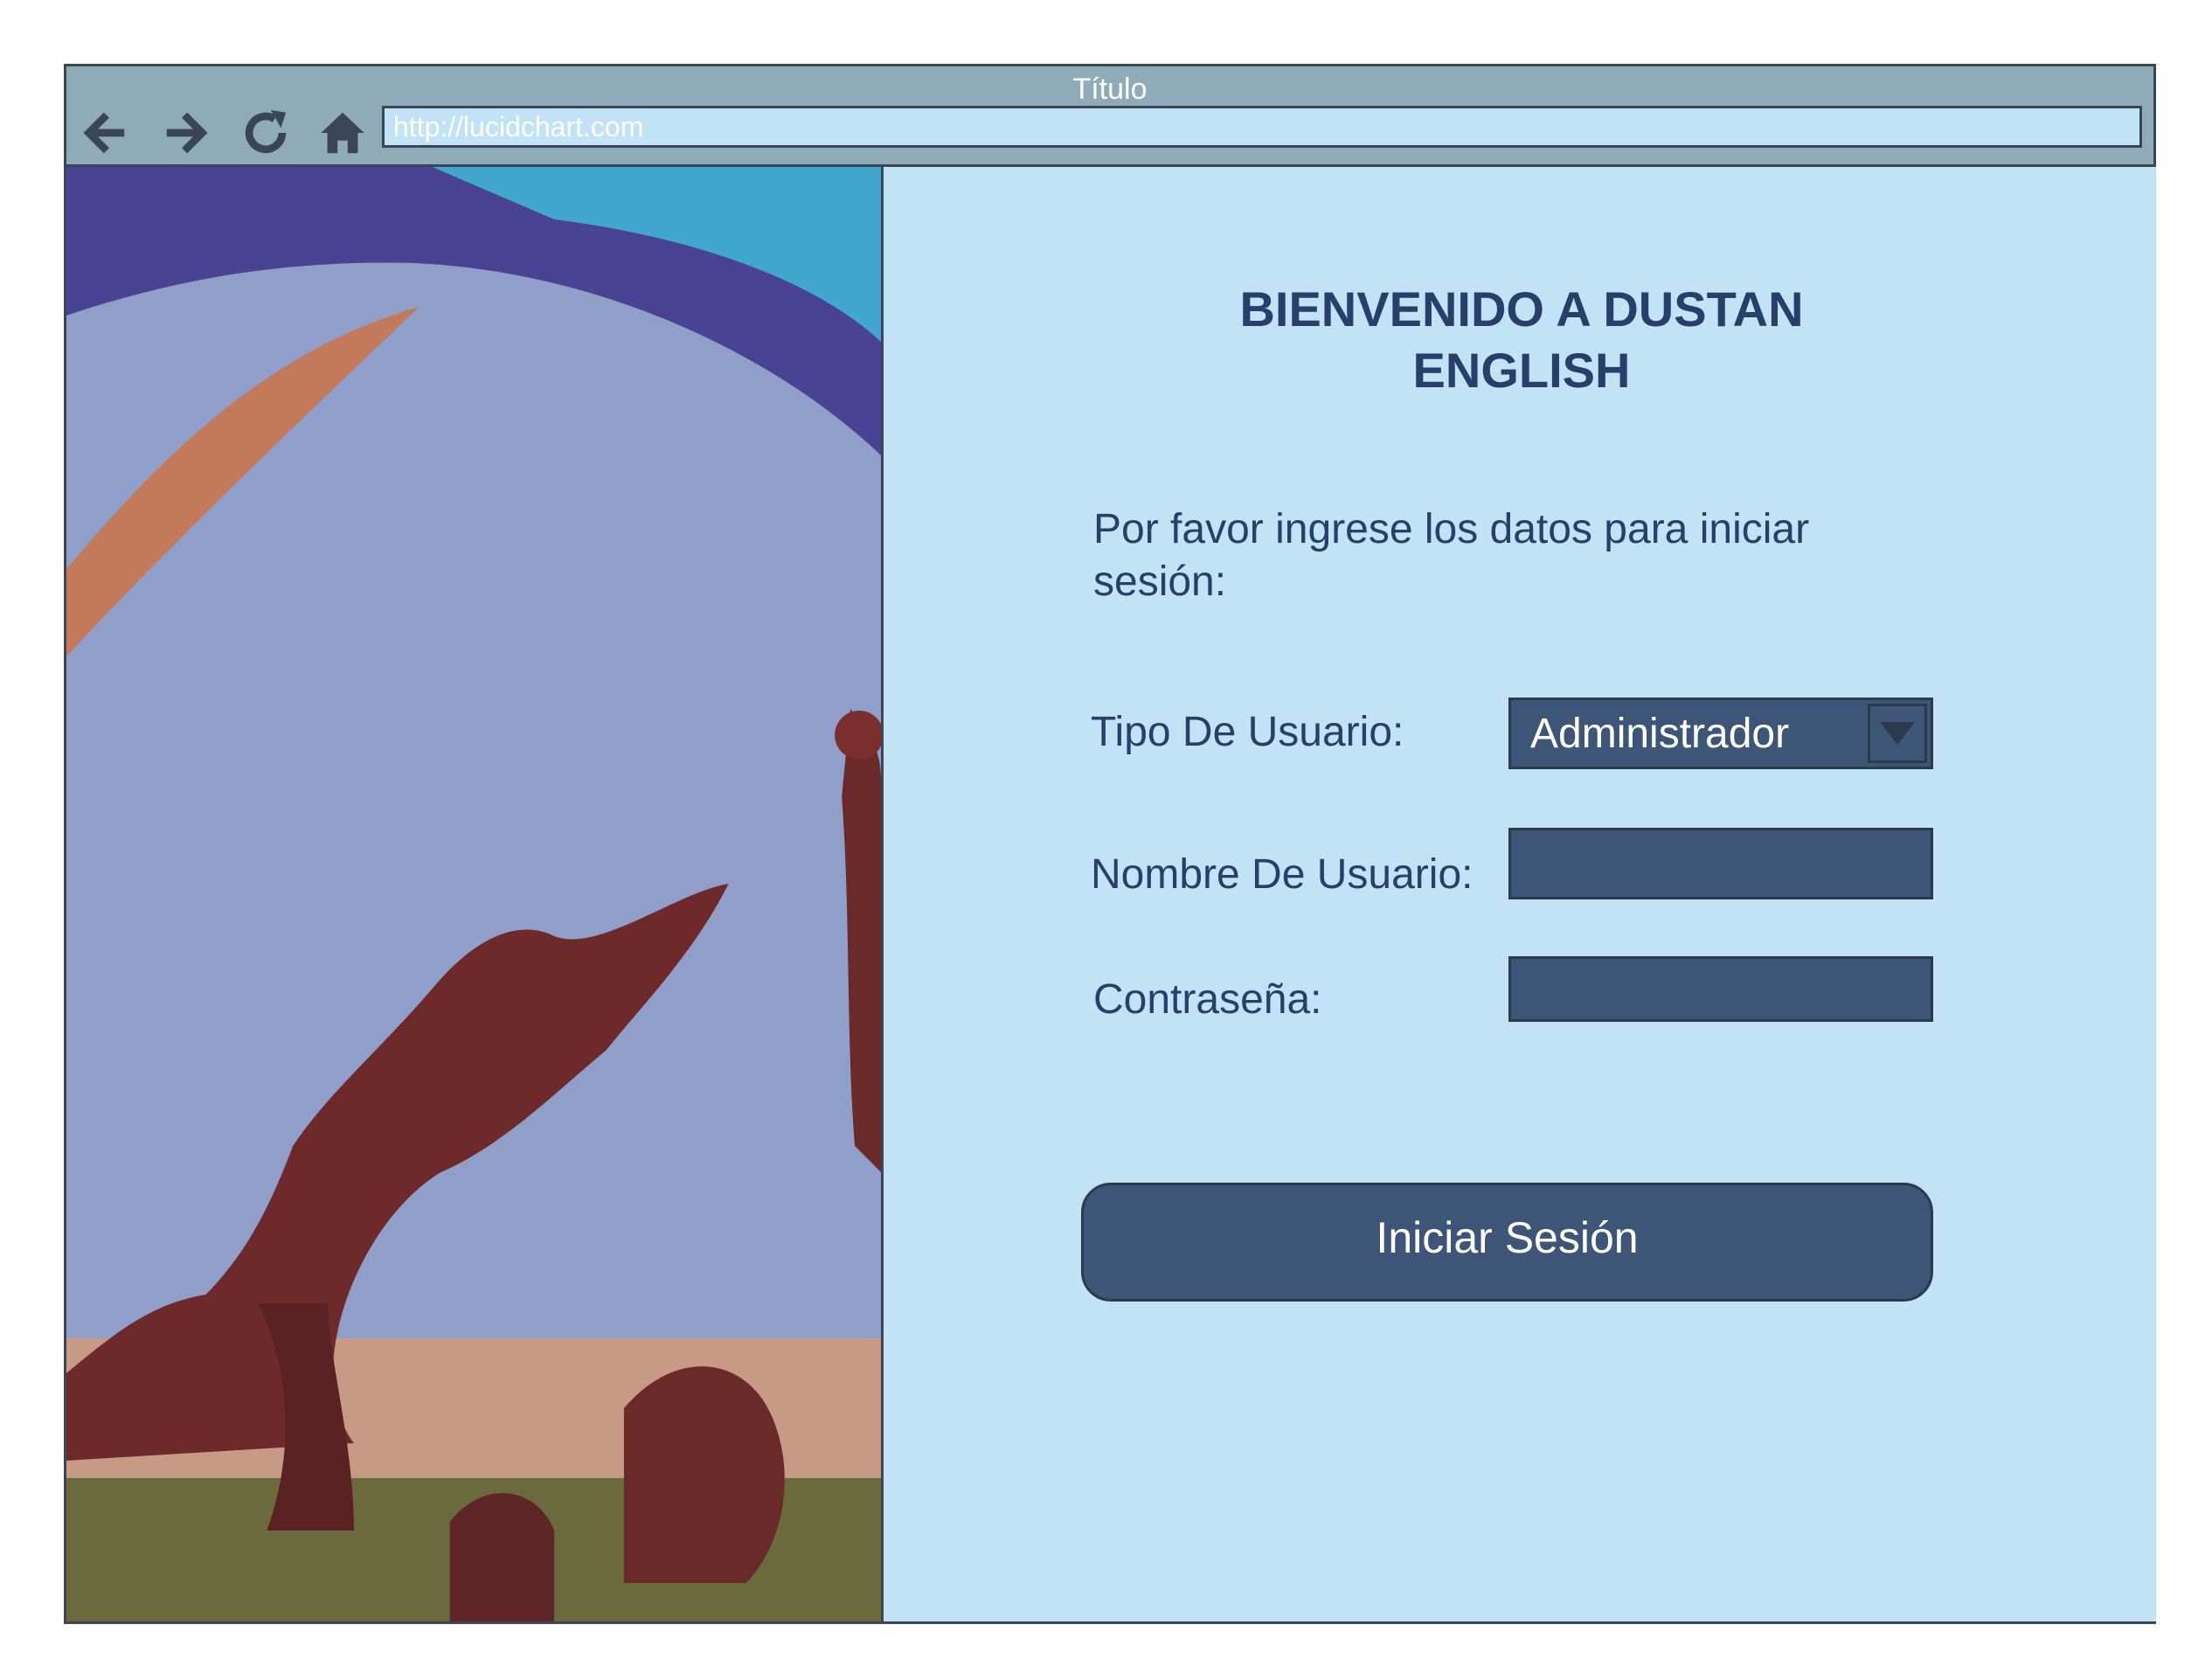 The image size is (2212, 1680). What do you see at coordinates (1282, 874) in the screenshot?
I see `username-label: Nombre De Usuario:` at bounding box center [1282, 874].